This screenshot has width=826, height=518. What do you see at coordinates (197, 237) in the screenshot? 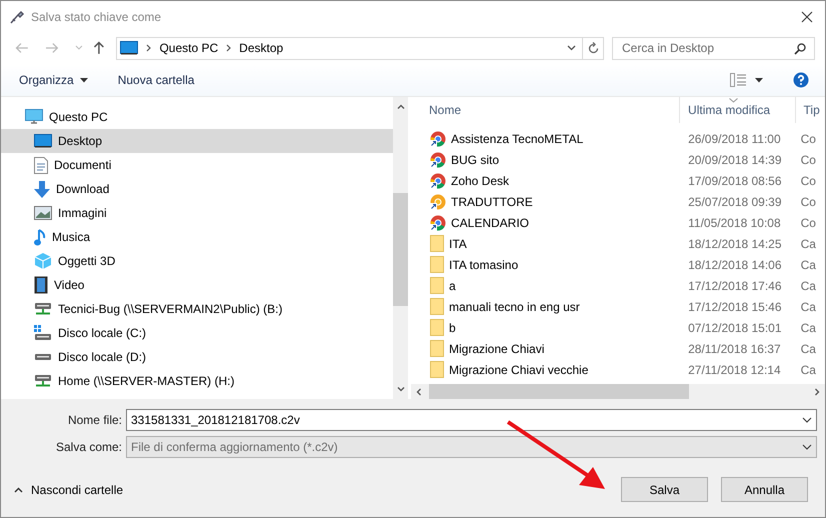
I see `sidebar-item: Musica` at bounding box center [197, 237].